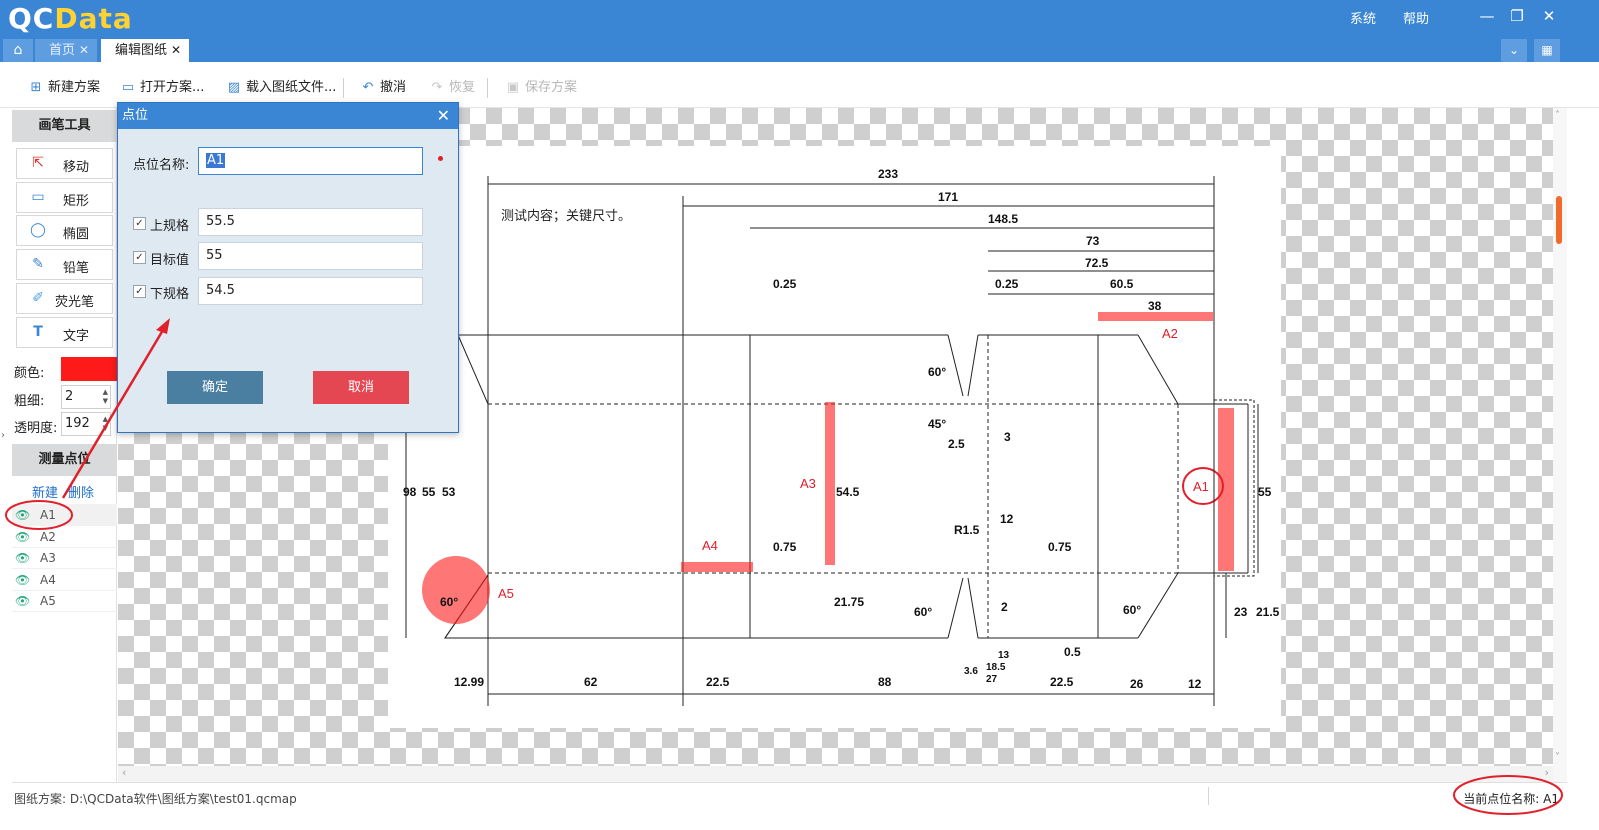 This screenshot has width=1599, height=830. What do you see at coordinates (1072, 652) in the screenshot?
I see `dim-0-5: 0.5` at bounding box center [1072, 652].